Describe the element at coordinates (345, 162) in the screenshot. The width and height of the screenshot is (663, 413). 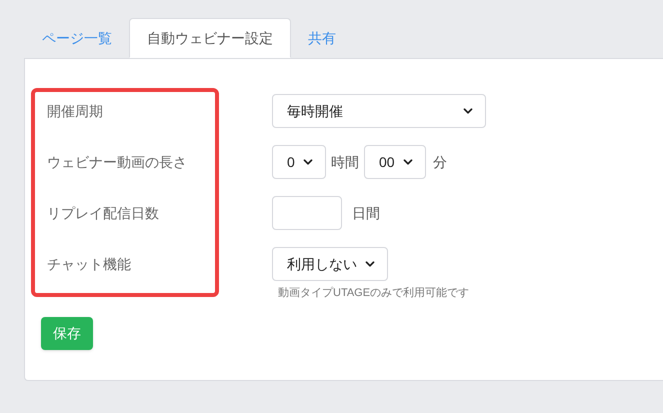
I see `unit-label: 時間` at that location.